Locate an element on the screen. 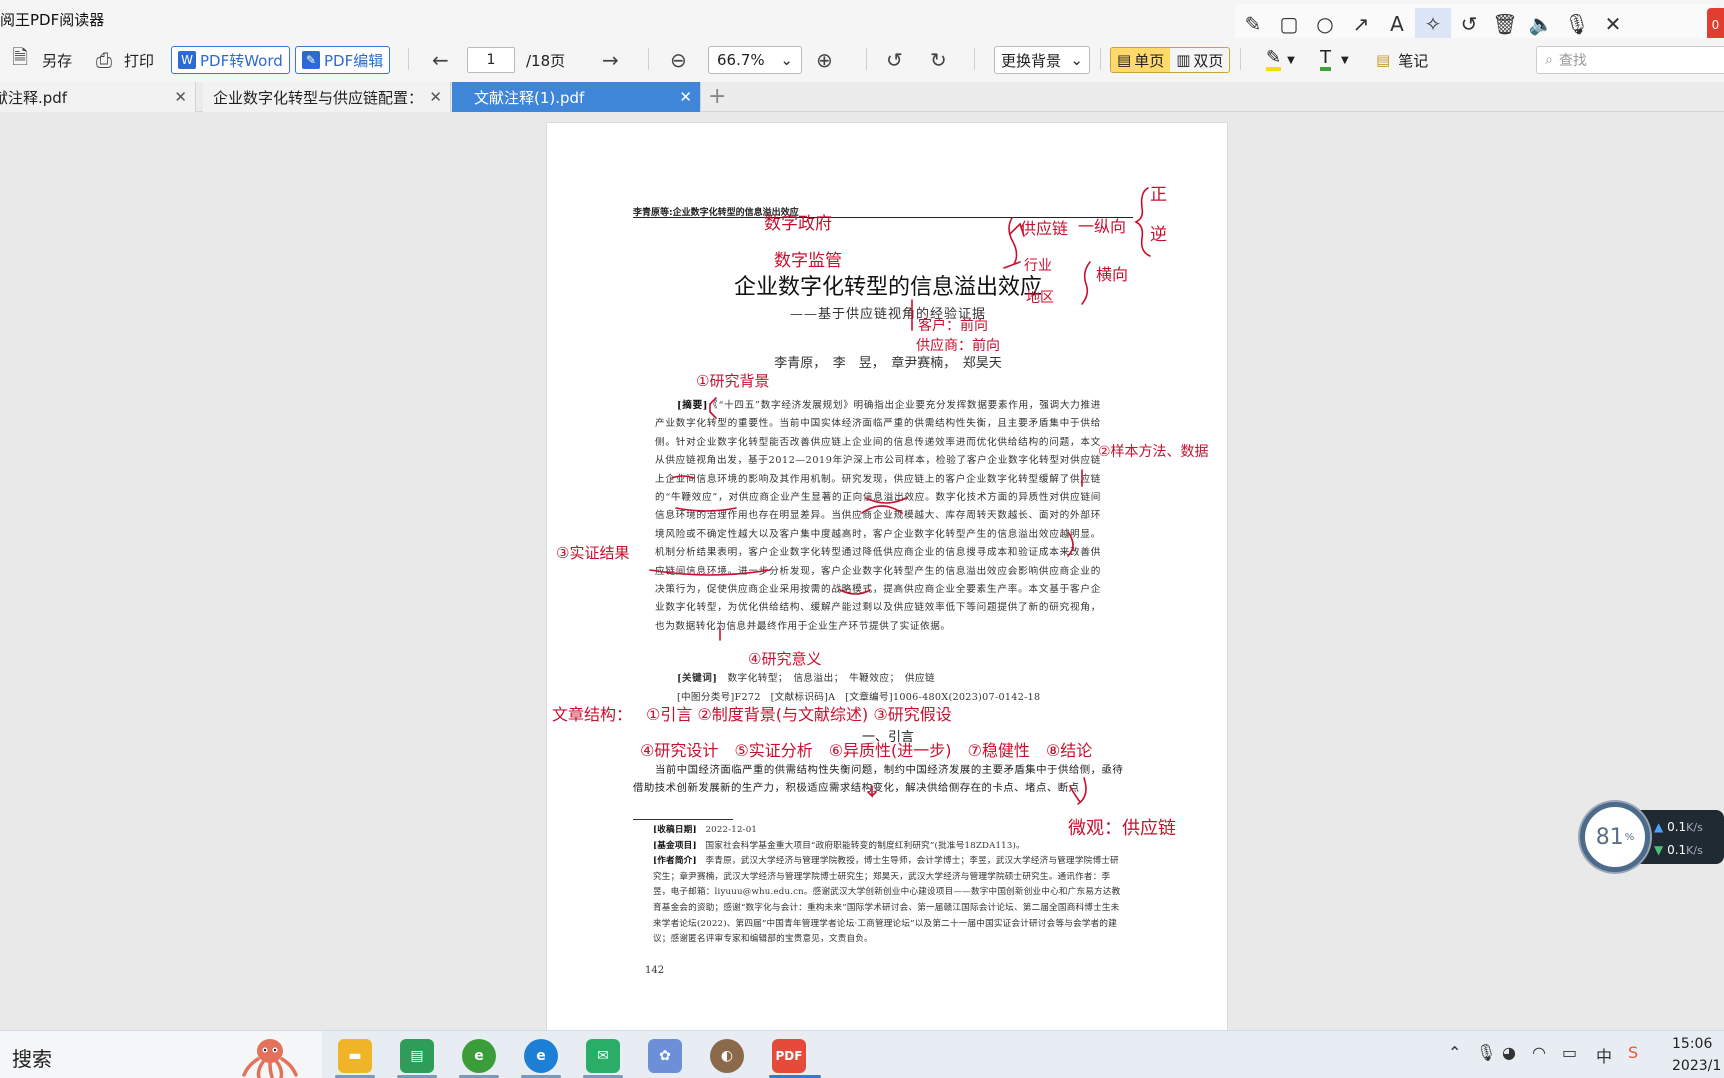 The image size is (1724, 1078). notes-app-icon: ▤ is located at coordinates (417, 1056).